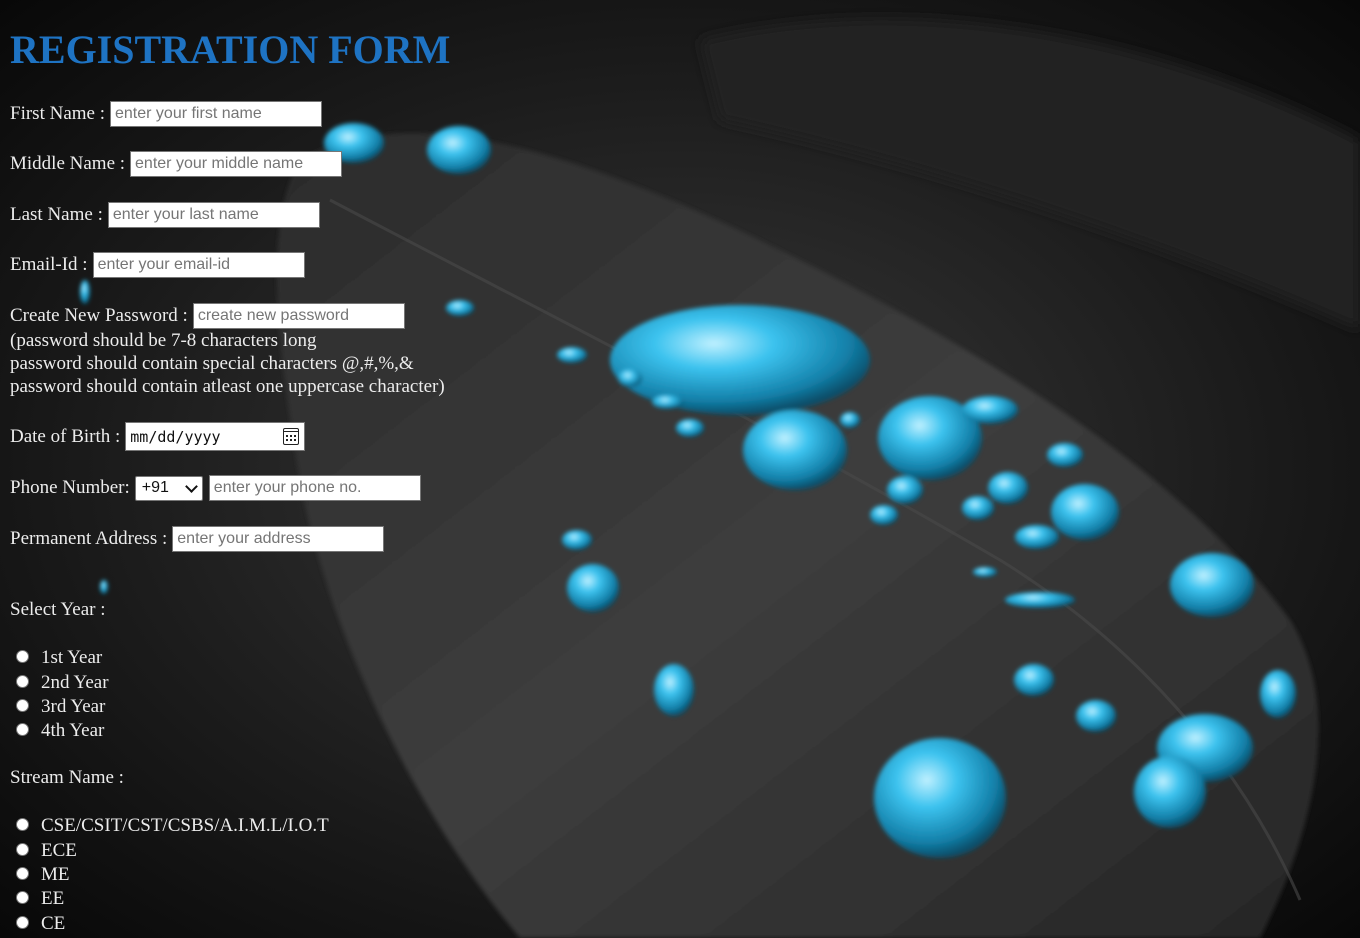 The width and height of the screenshot is (1360, 938). I want to click on stream-option-label: ME, so click(55, 874).